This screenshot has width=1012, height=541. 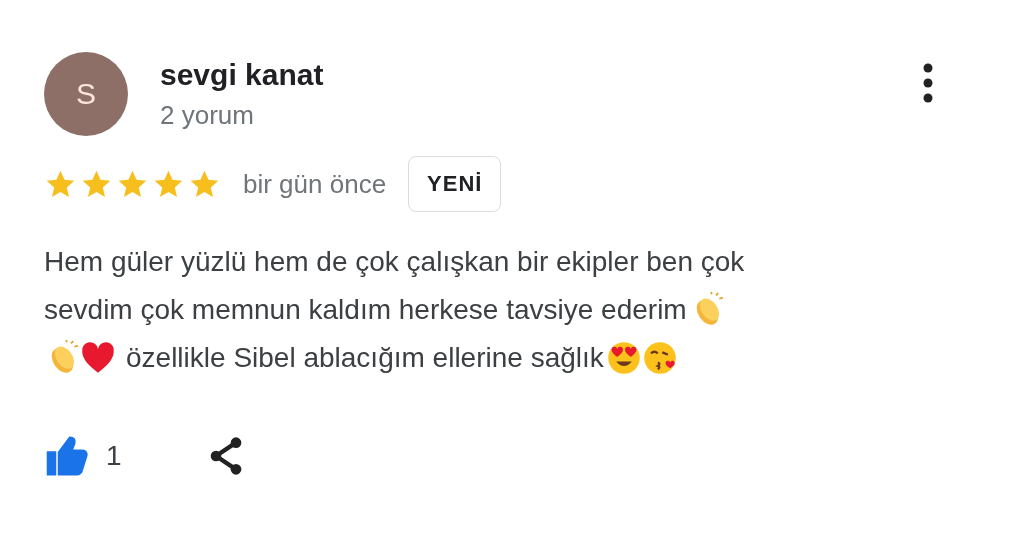 What do you see at coordinates (114, 456) in the screenshot?
I see `like-count: 1` at bounding box center [114, 456].